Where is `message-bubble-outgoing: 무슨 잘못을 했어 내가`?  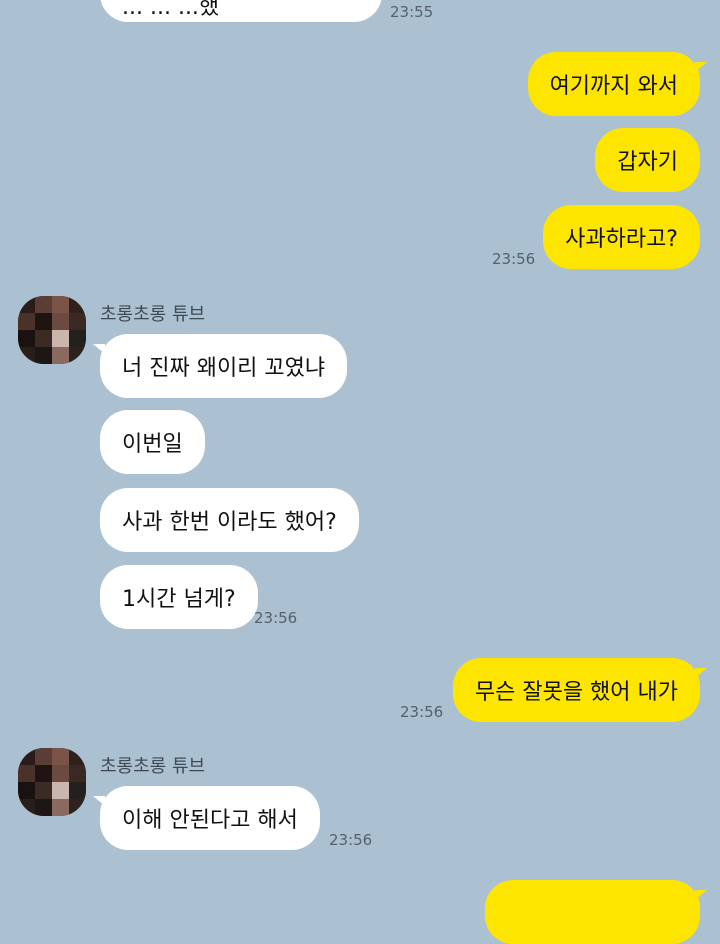 message-bubble-outgoing: 무슨 잘못을 했어 내가 is located at coordinates (580, 690).